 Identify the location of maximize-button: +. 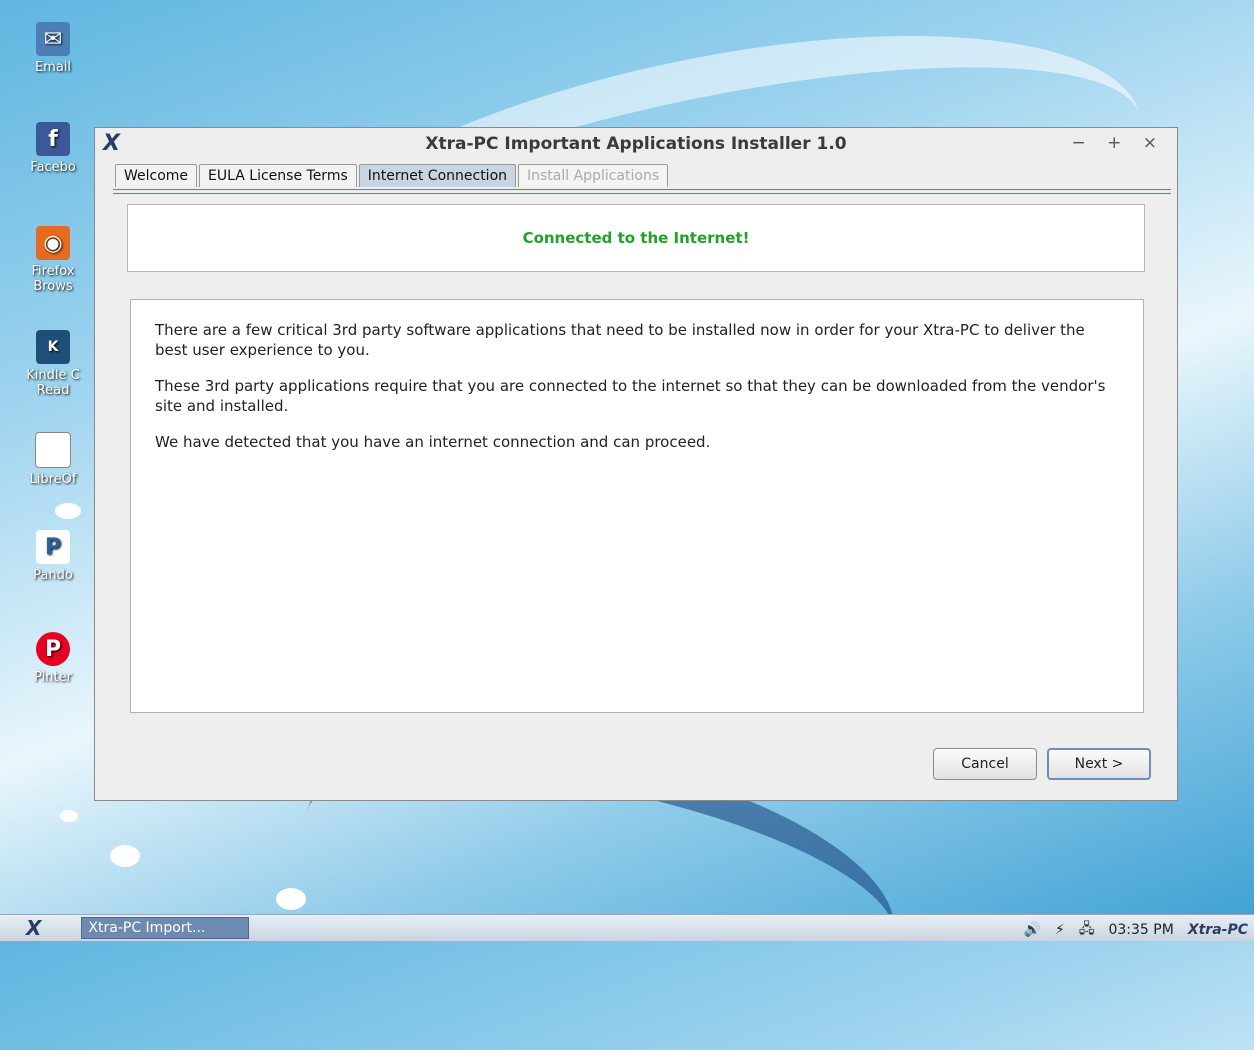
(1118, 143).